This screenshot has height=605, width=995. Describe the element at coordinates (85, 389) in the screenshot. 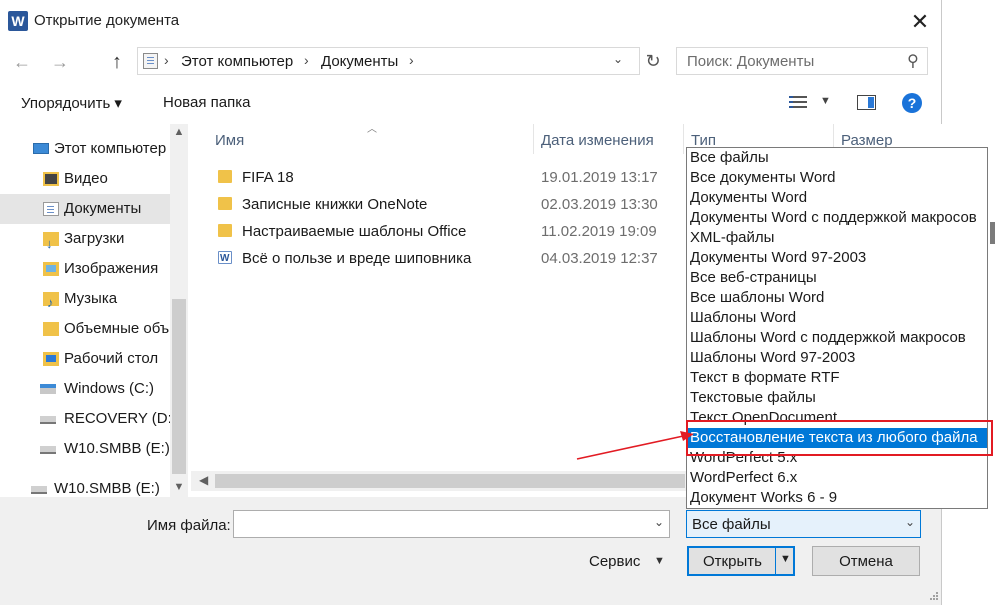

I see `sidebar-item-windows-c: Windows (C:)` at that location.